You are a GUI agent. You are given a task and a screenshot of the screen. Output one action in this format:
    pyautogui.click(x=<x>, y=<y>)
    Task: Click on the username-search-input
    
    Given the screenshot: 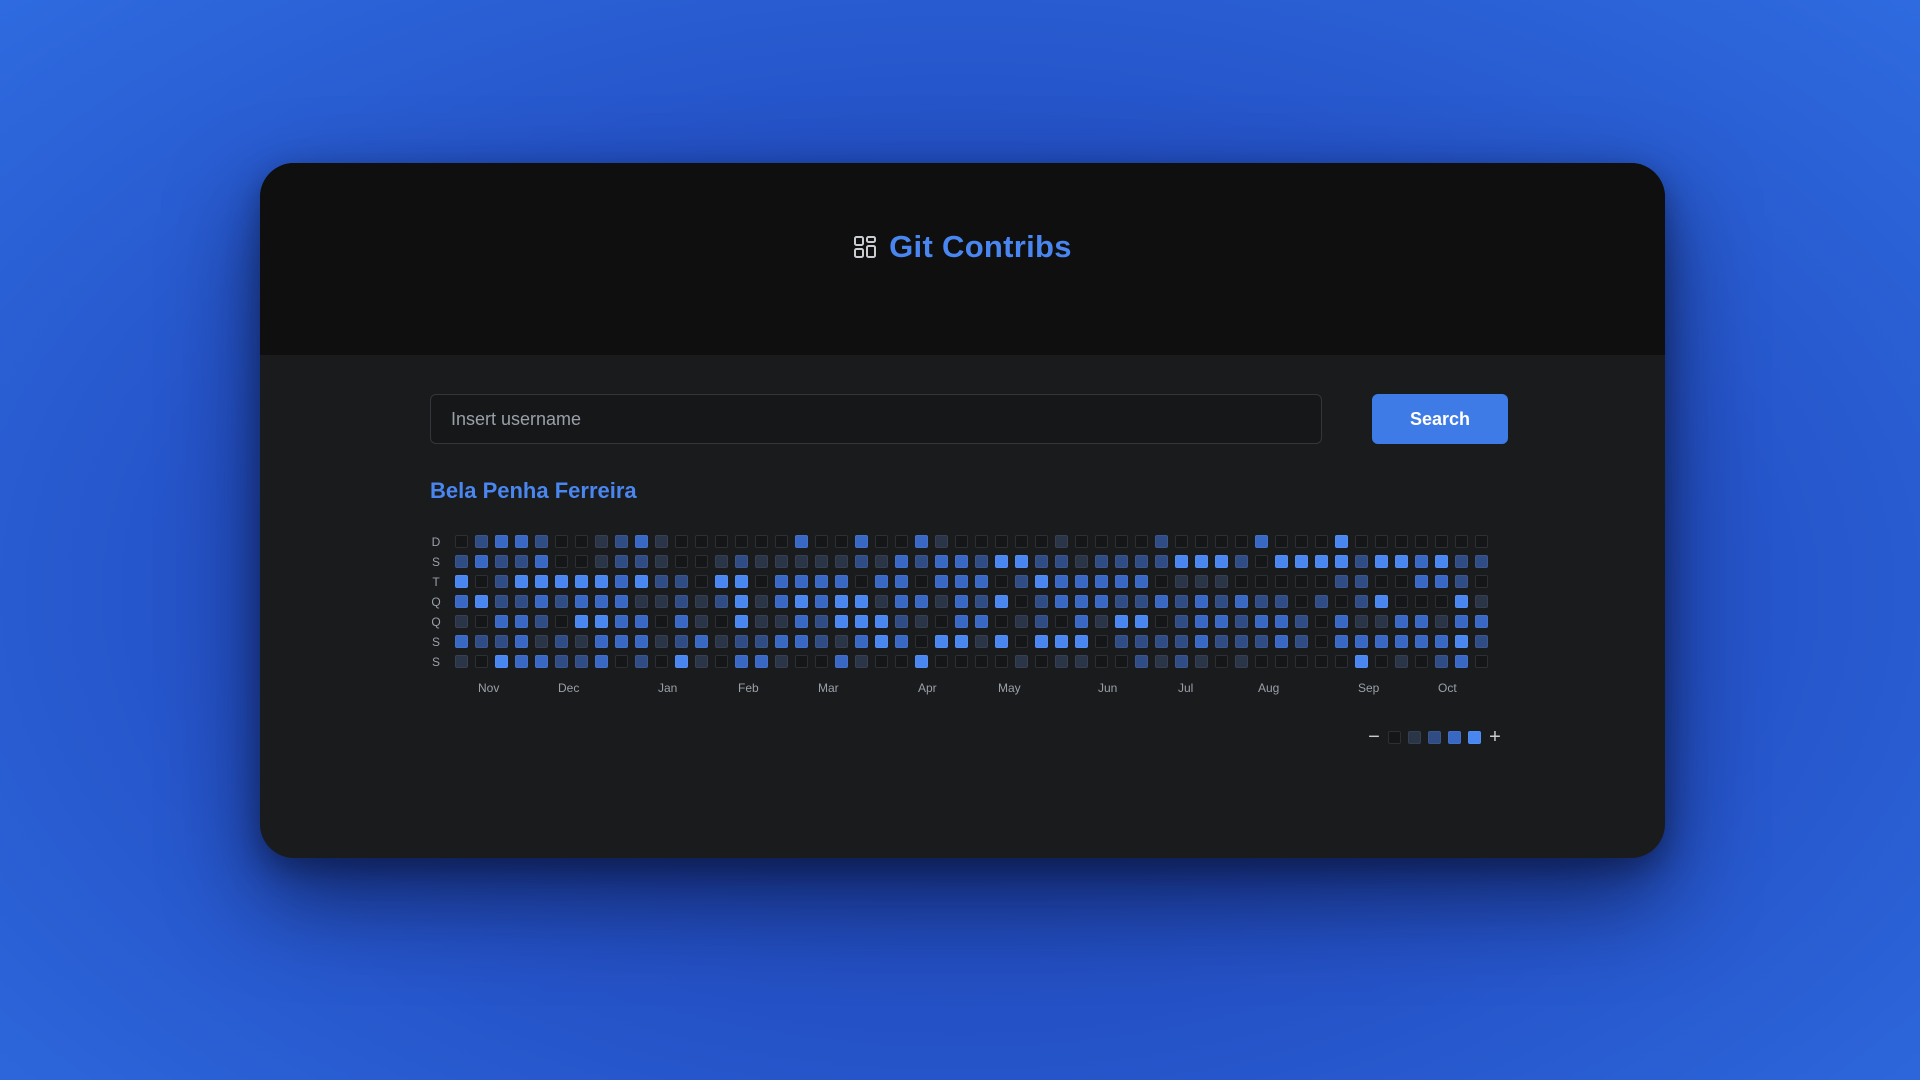 What is the action you would take?
    pyautogui.click(x=876, y=419)
    